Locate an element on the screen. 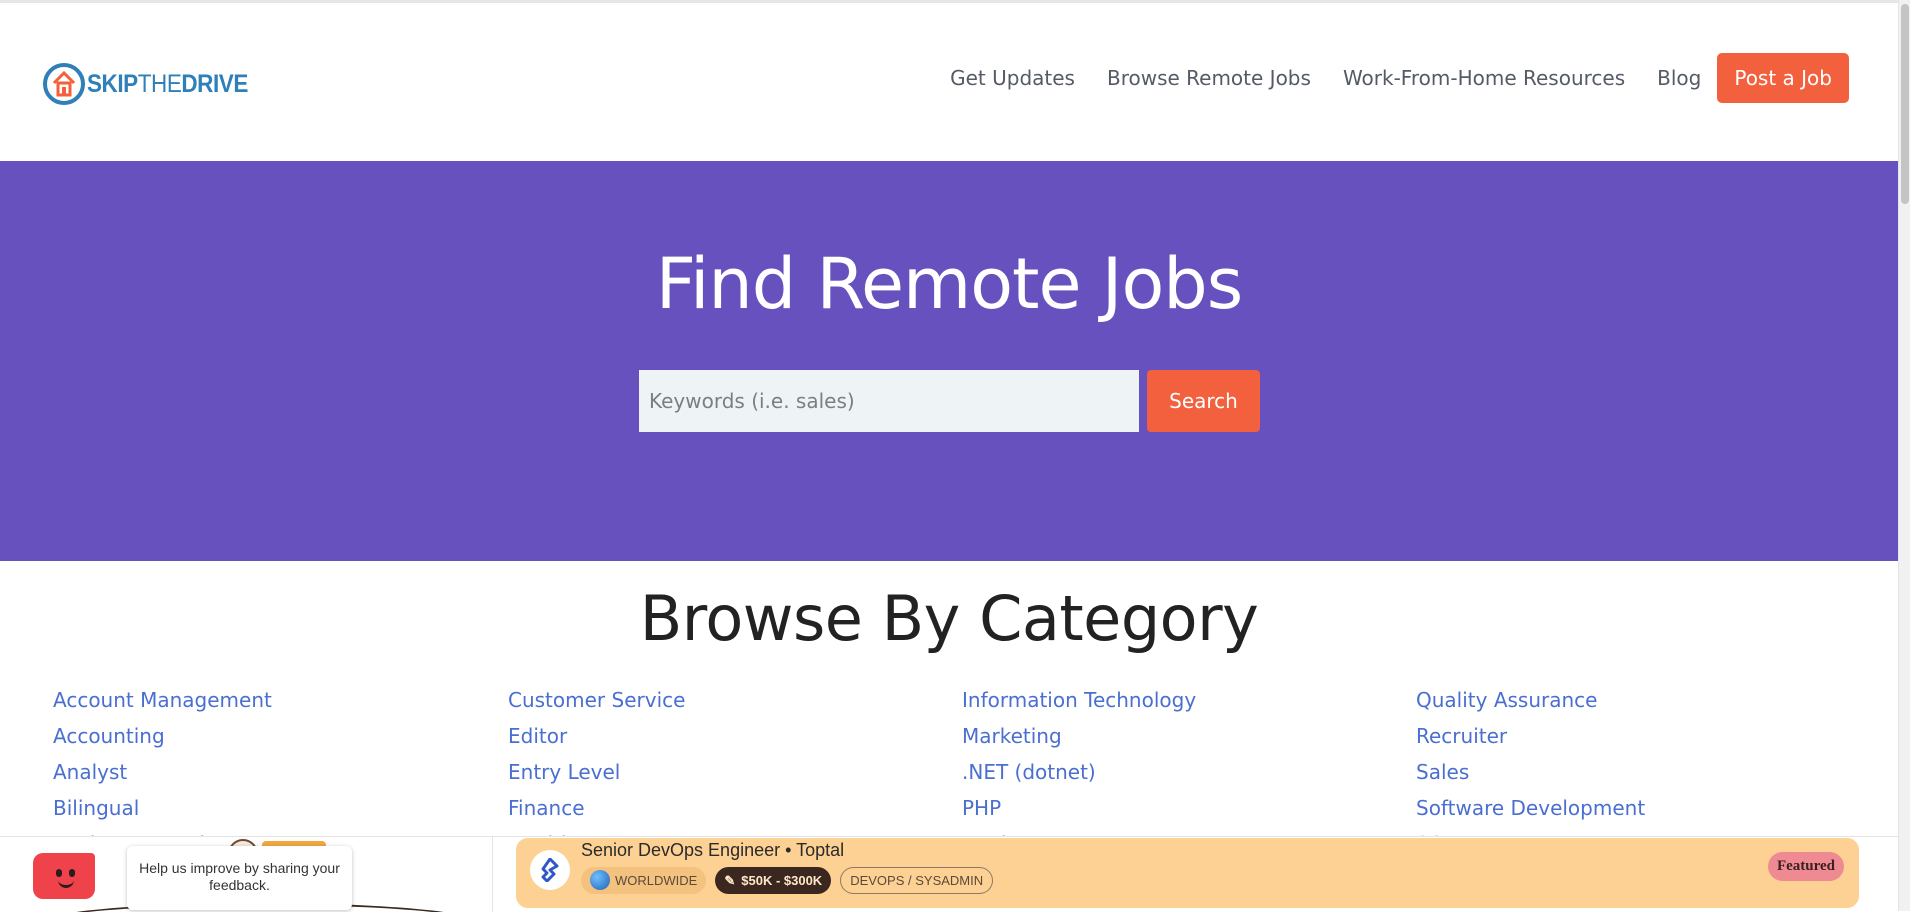 The image size is (1910, 912). category-link: Bilingual is located at coordinates (167, 808).